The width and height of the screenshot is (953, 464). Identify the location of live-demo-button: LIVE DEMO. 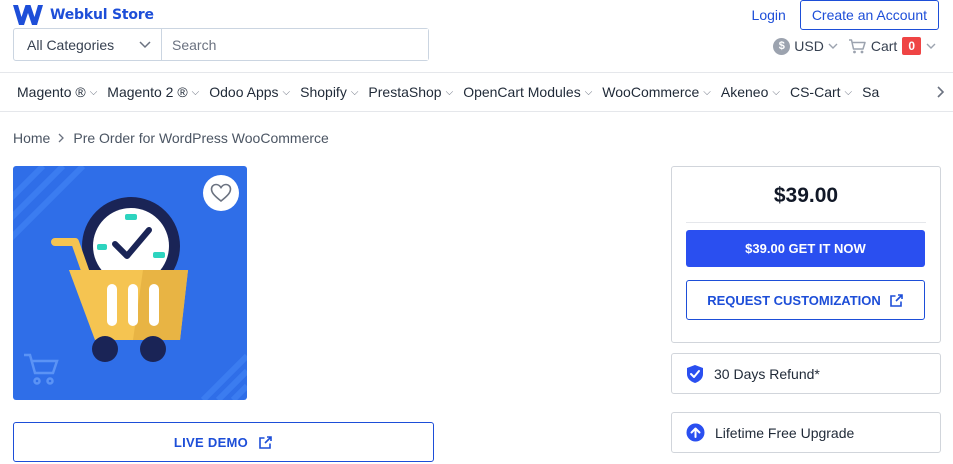
(223, 442).